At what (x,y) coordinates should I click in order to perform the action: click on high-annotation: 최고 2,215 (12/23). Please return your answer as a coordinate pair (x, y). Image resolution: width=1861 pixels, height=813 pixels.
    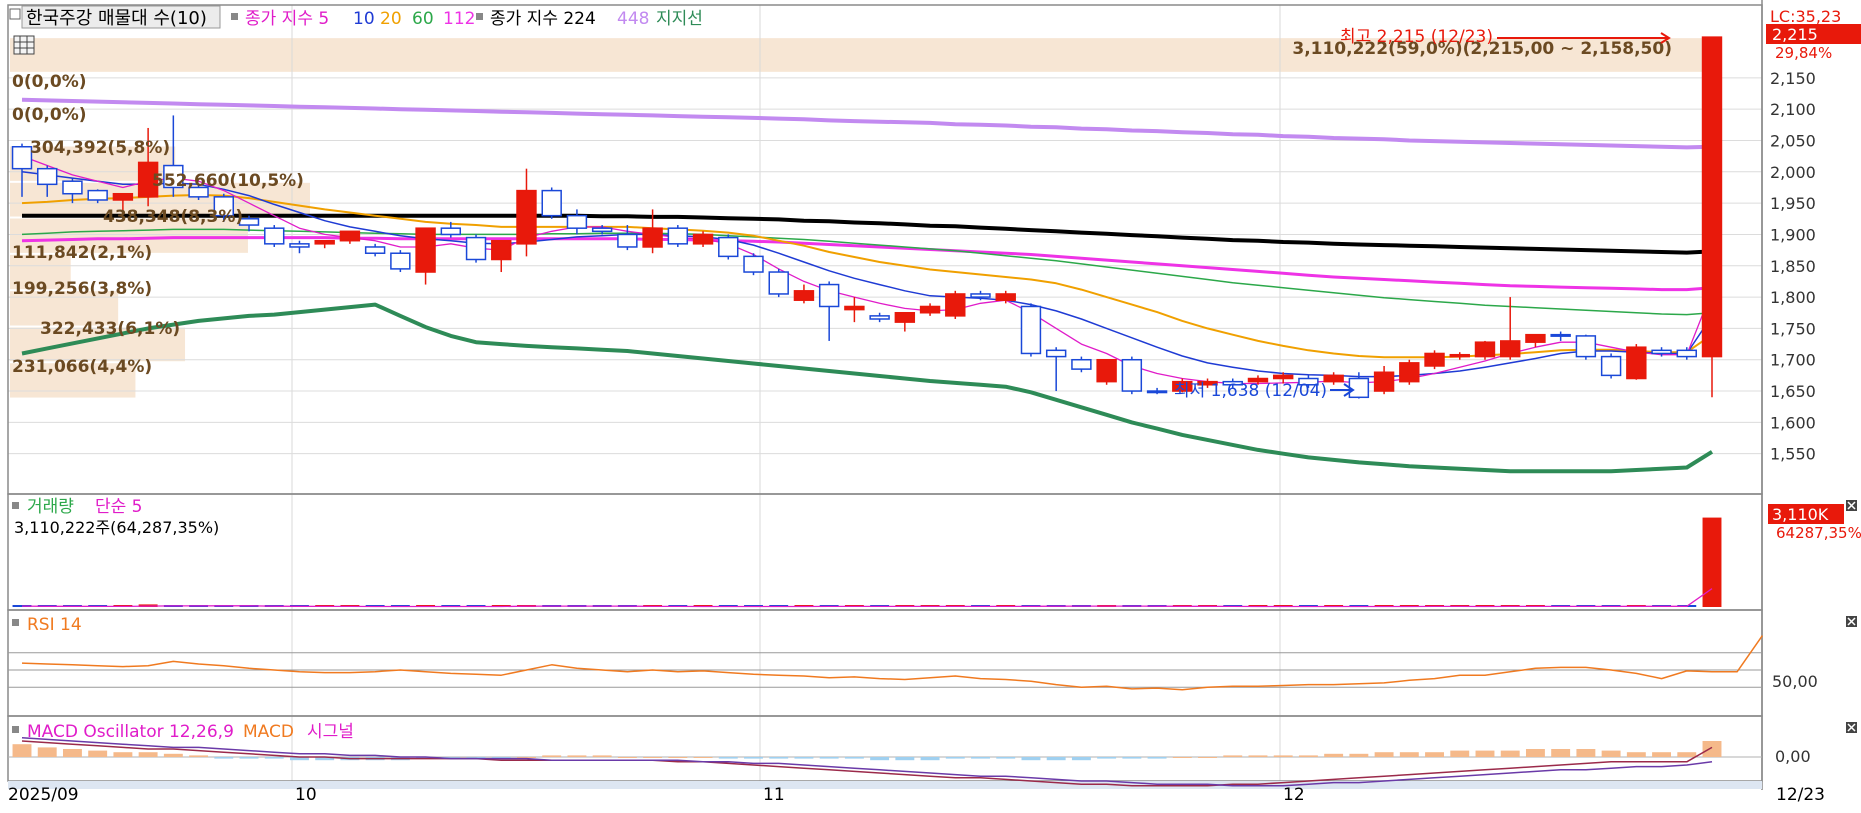
    Looking at the image, I should click on (1416, 37).